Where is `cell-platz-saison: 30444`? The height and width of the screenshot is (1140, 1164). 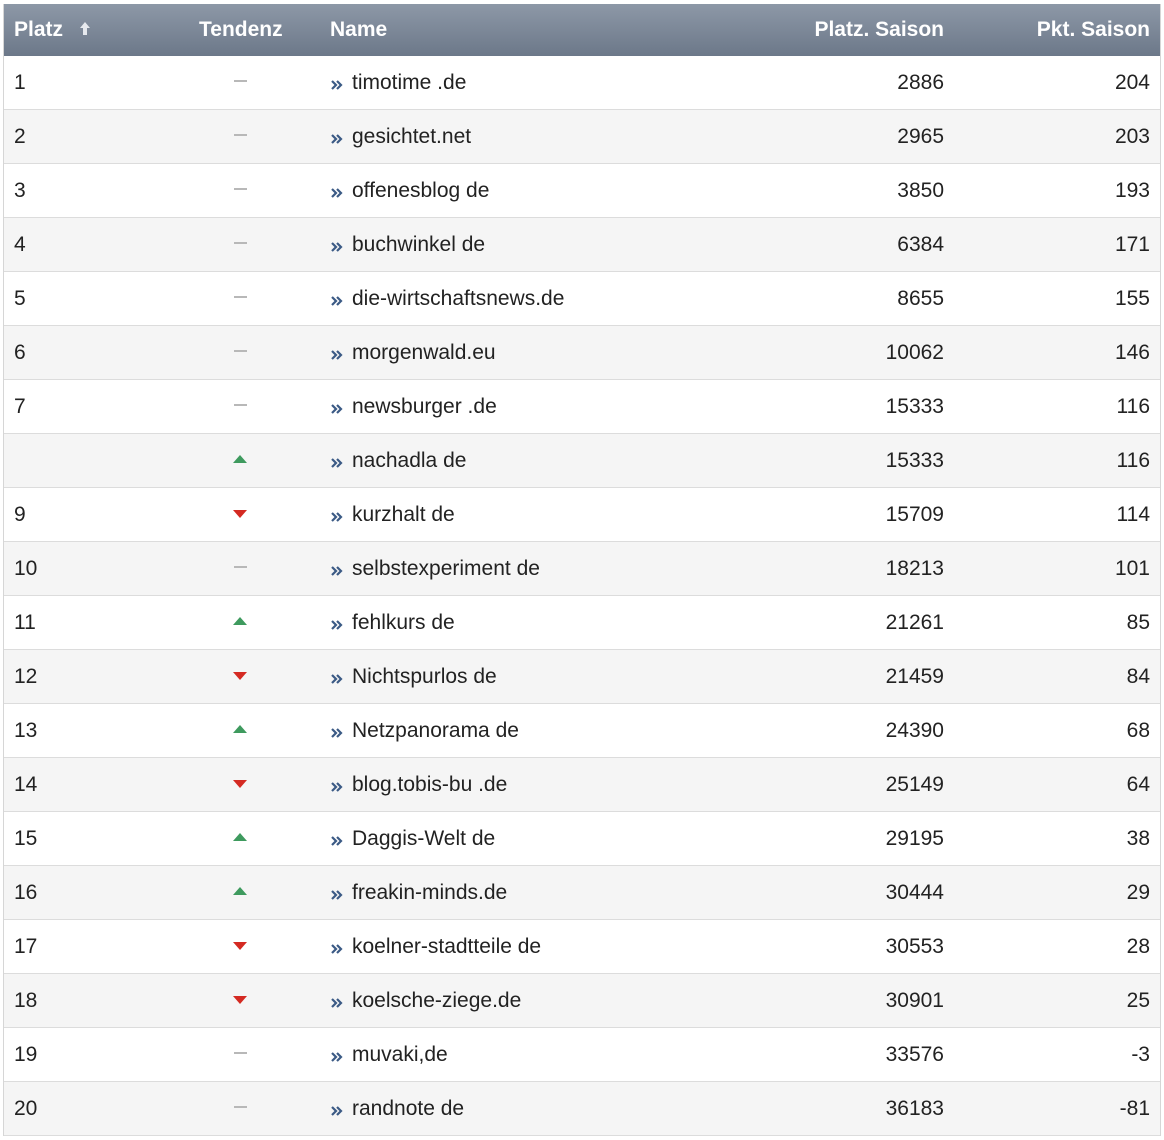
cell-platz-saison: 30444 is located at coordinates (914, 892).